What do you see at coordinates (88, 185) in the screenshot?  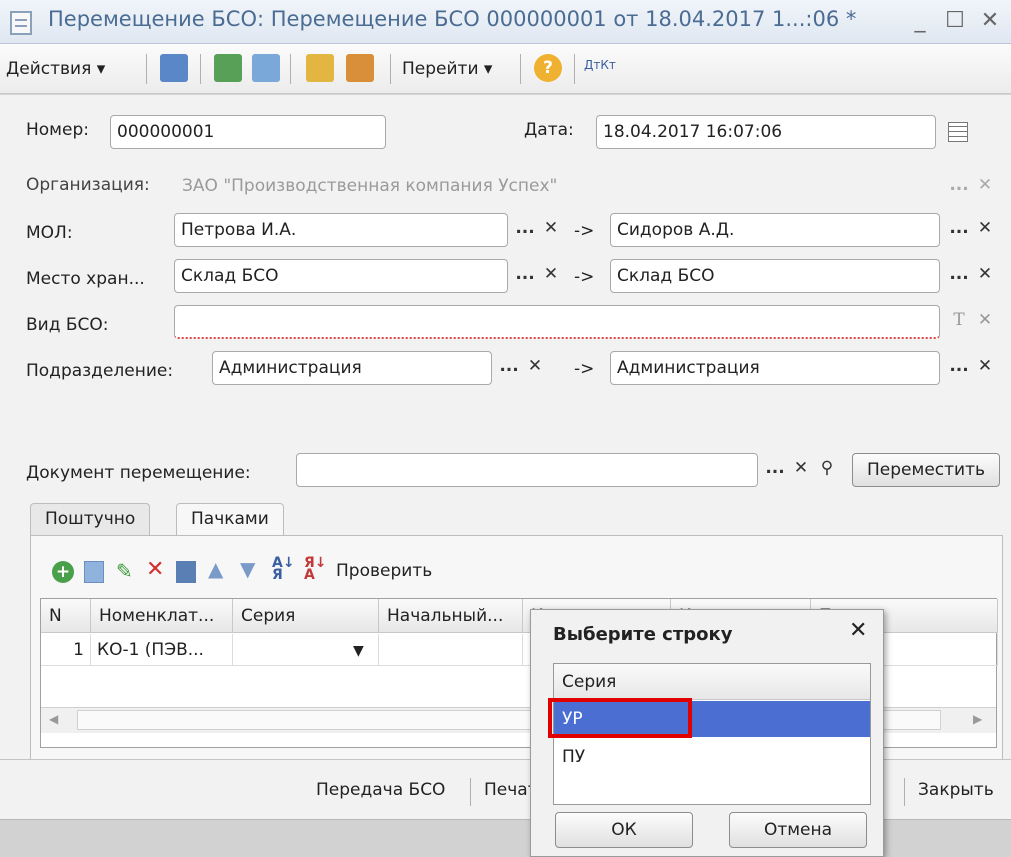 I see `organization-label: Организация:` at bounding box center [88, 185].